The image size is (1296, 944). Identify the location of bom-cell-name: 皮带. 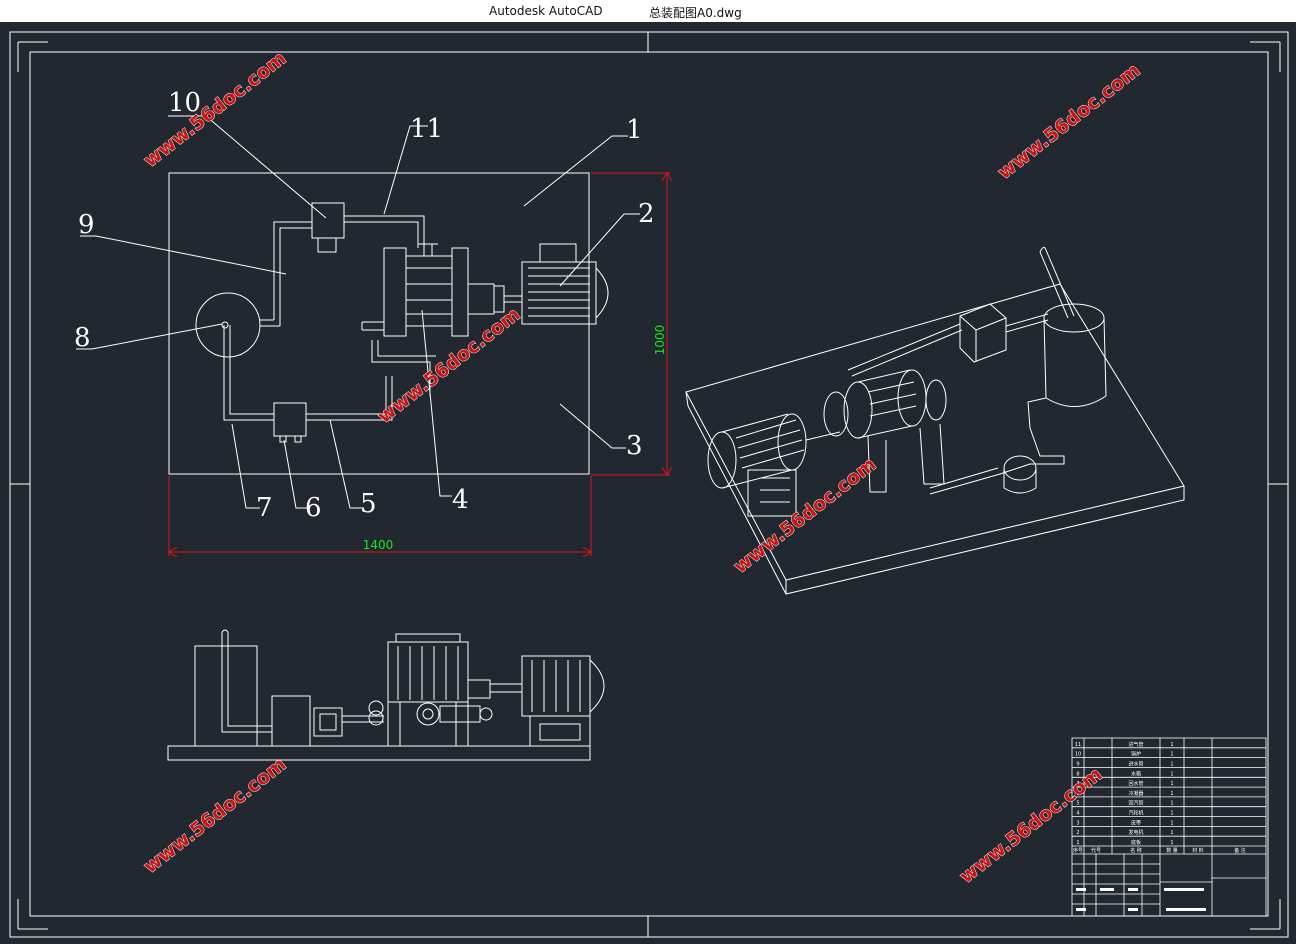
(1136, 822).